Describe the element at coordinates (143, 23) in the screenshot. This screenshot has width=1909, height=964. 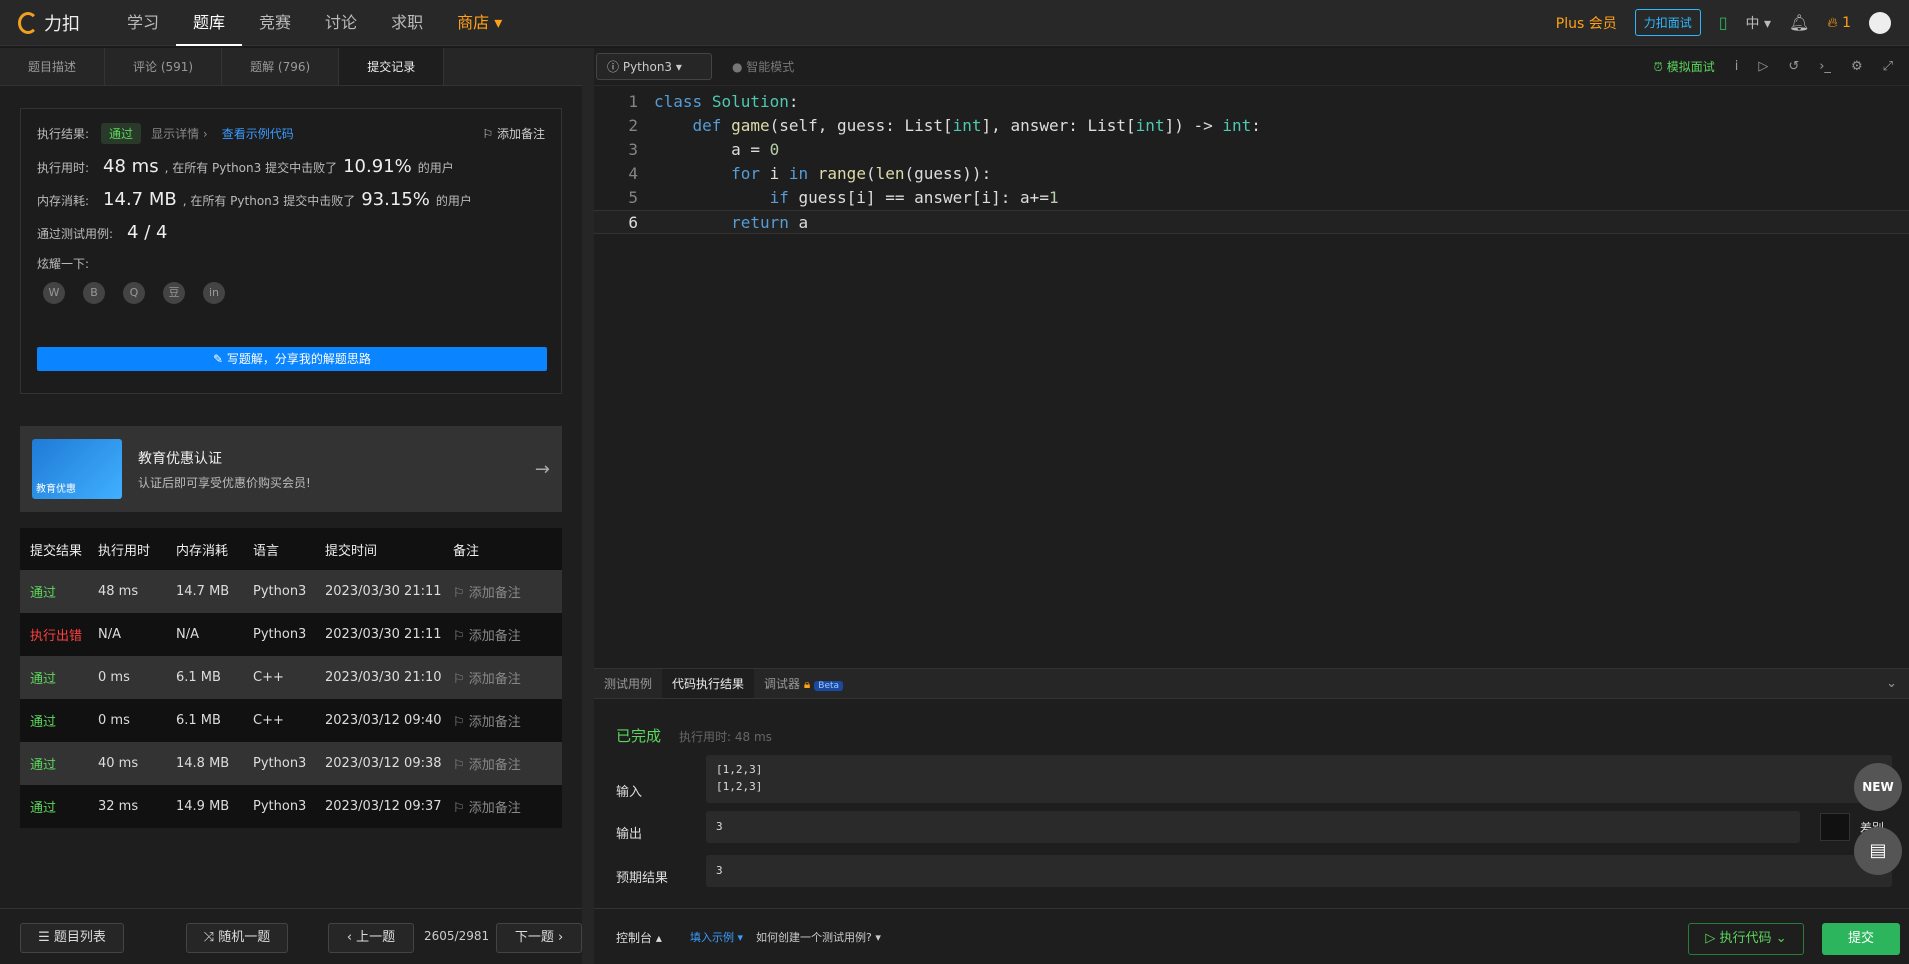
I see `nav-item-learn: 学习` at that location.